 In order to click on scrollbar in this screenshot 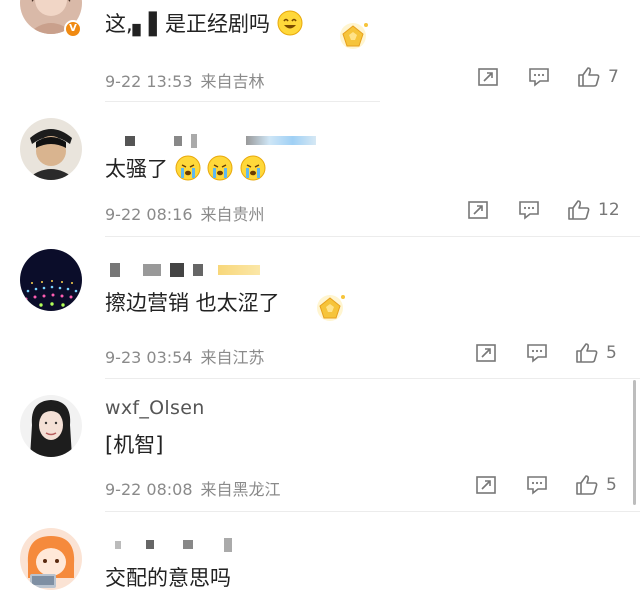, I will do `click(634, 442)`.